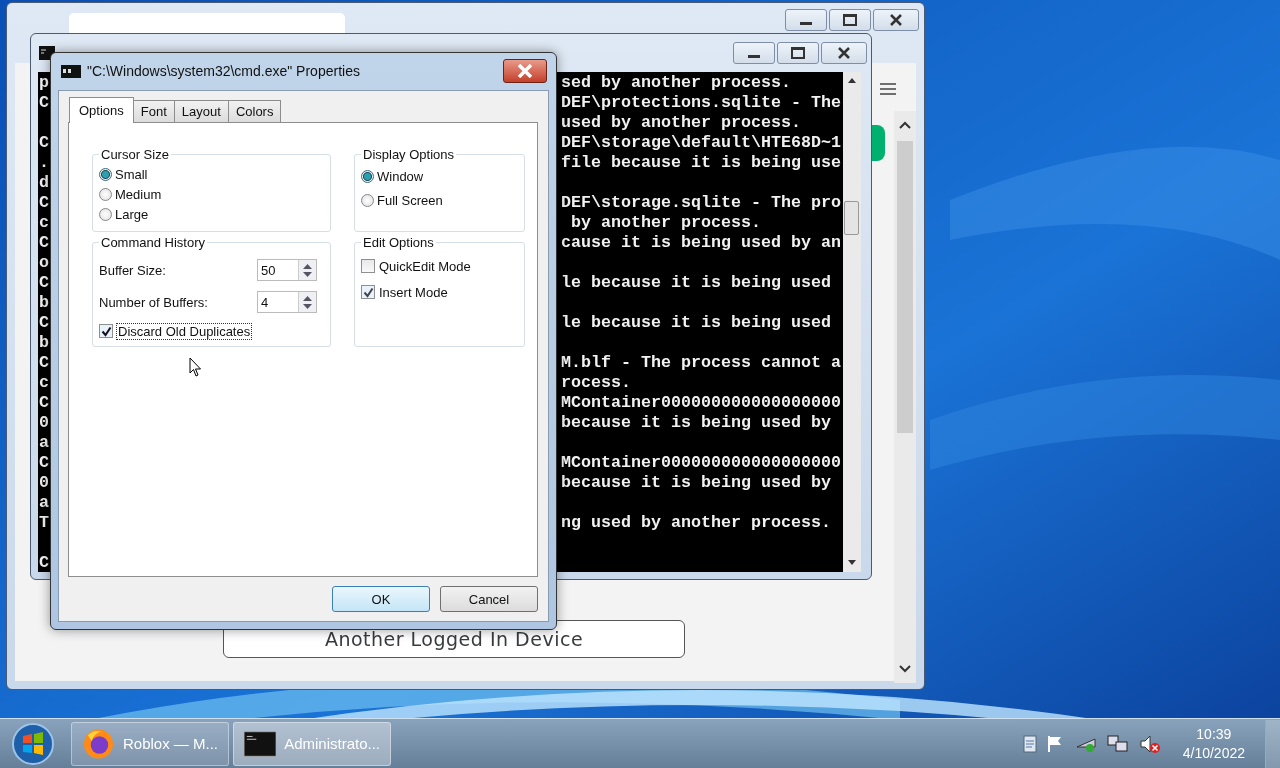  What do you see at coordinates (184, 331) in the screenshot?
I see `checkbox-label: Discard Old Duplicates` at bounding box center [184, 331].